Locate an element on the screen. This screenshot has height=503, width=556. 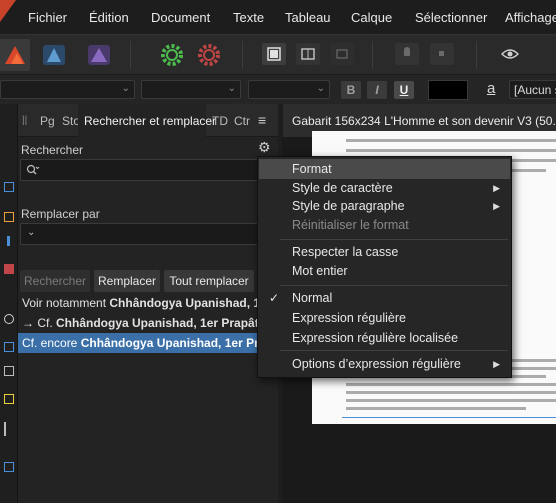
app-logo-icon is located at coordinates (8, 11).